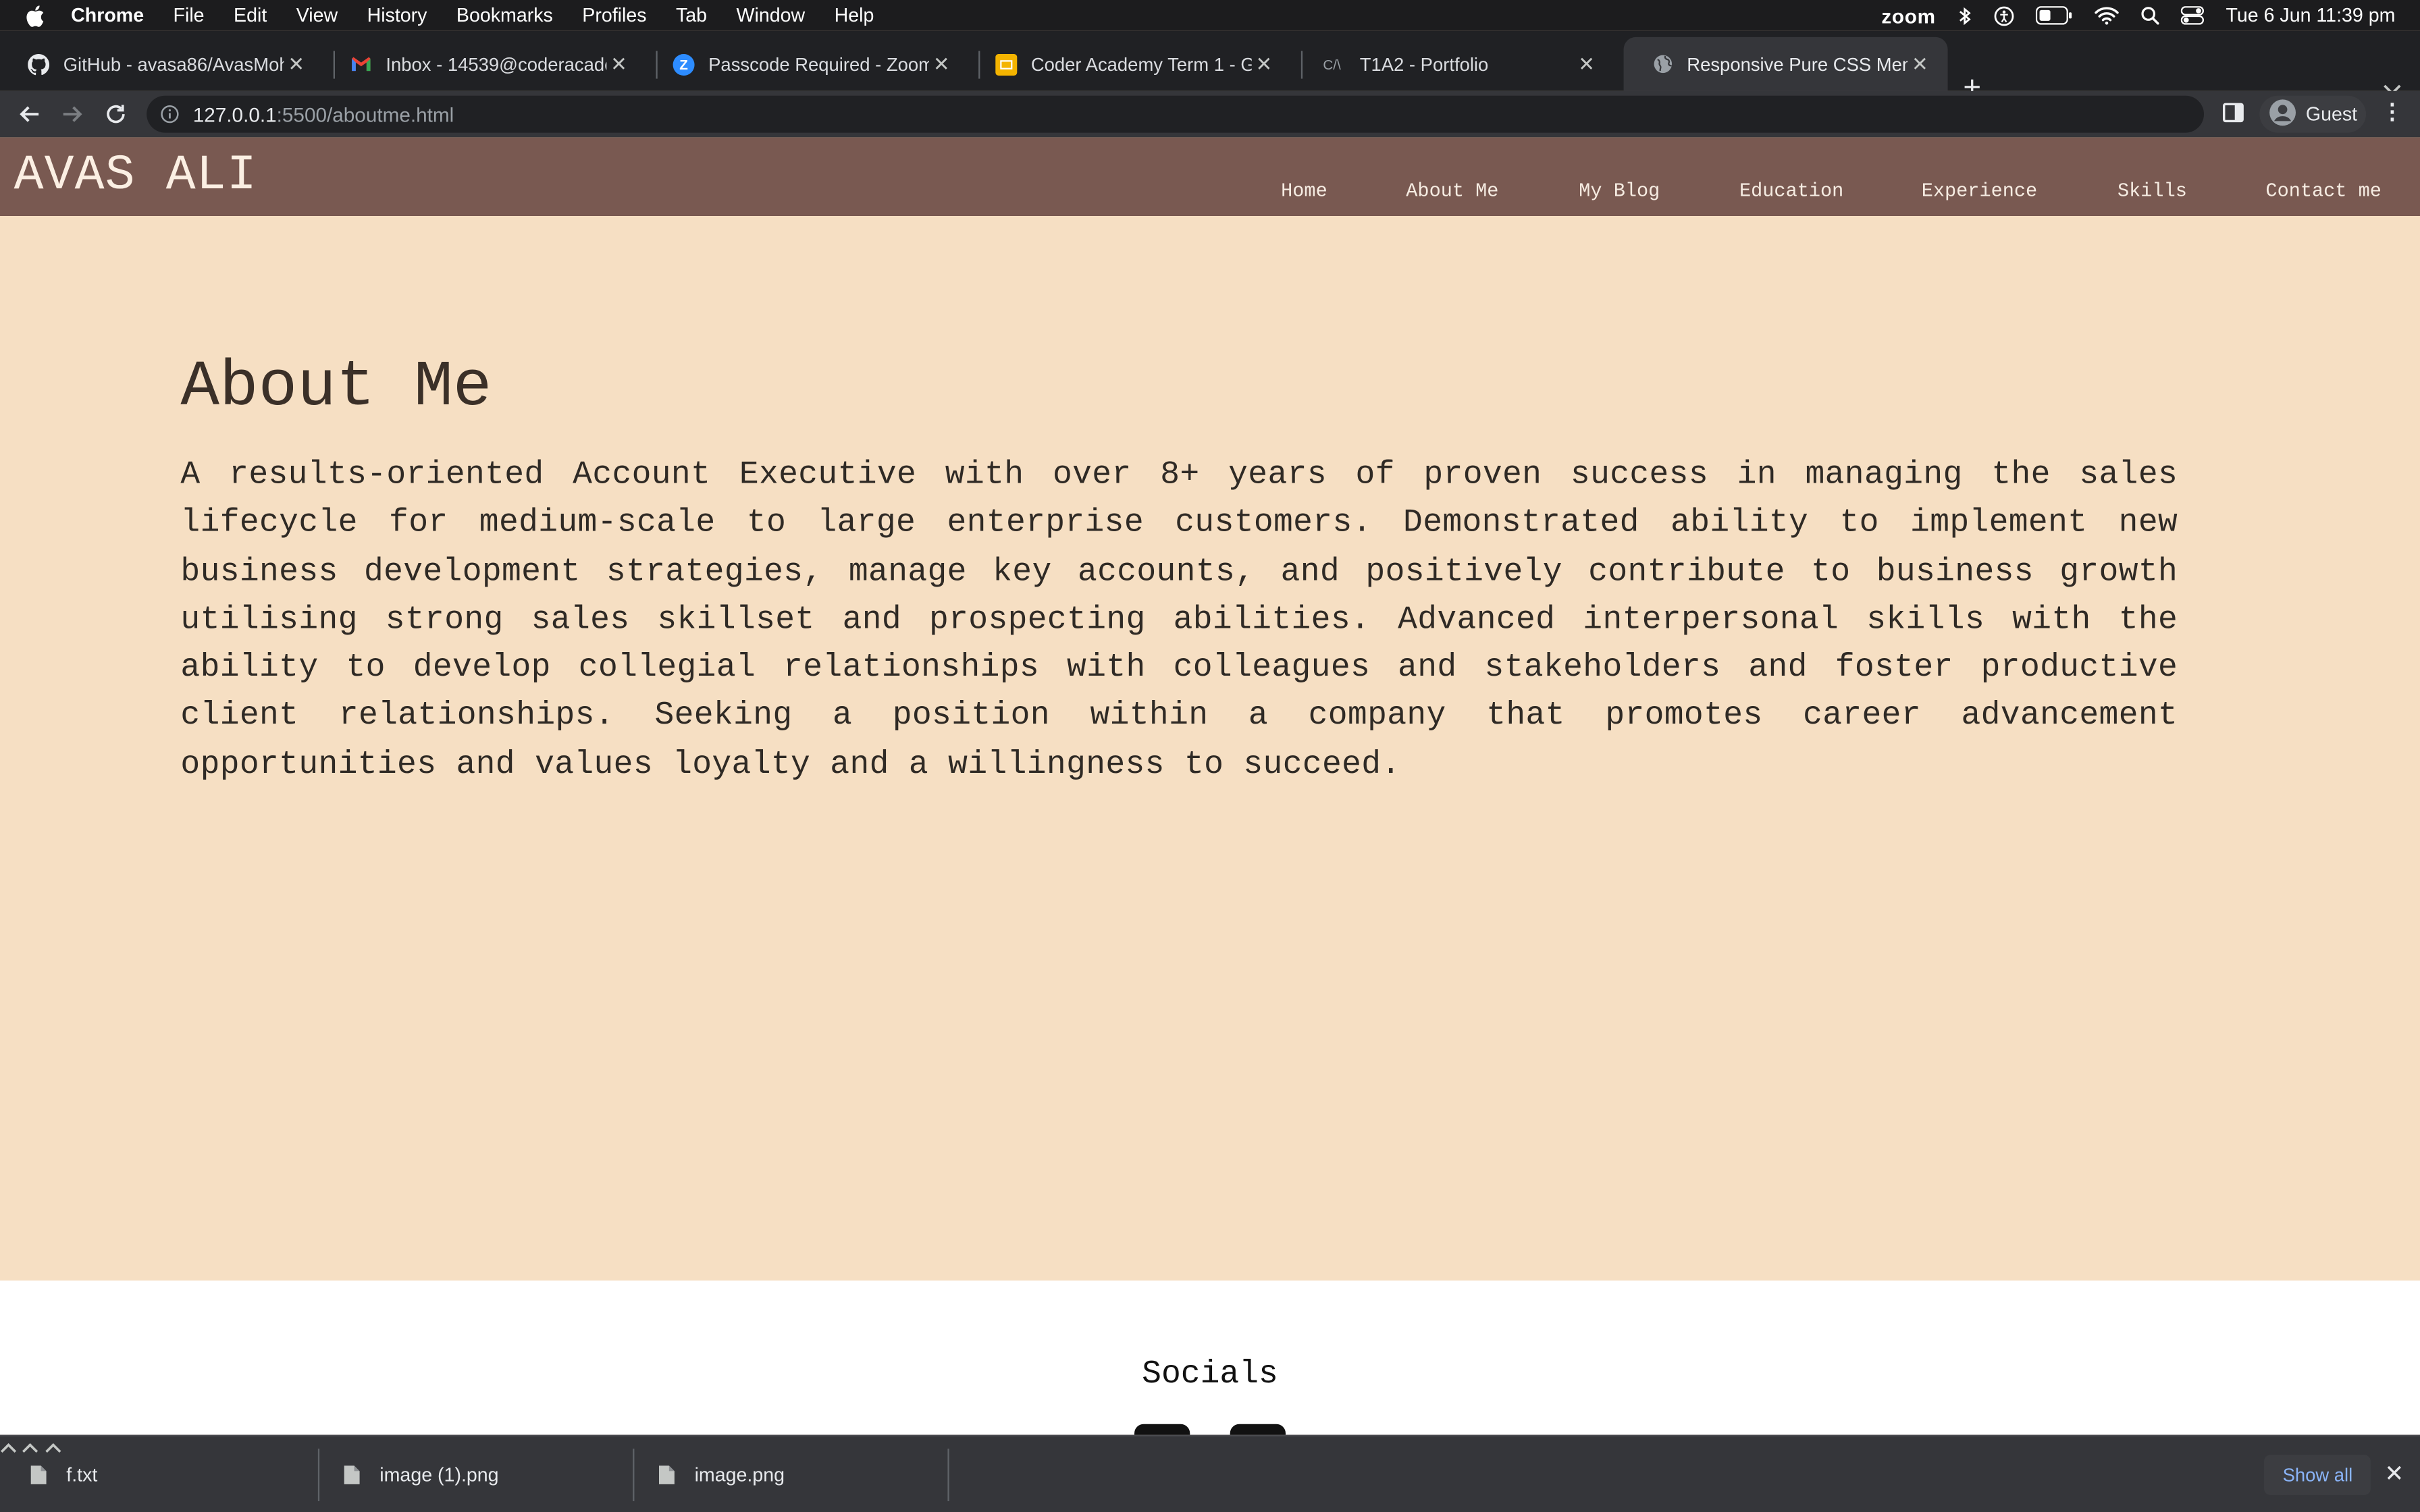 The height and width of the screenshot is (1512, 2420). I want to click on tab-github: GitHub - avasa86/AvasMohamed ✕, so click(162, 64).